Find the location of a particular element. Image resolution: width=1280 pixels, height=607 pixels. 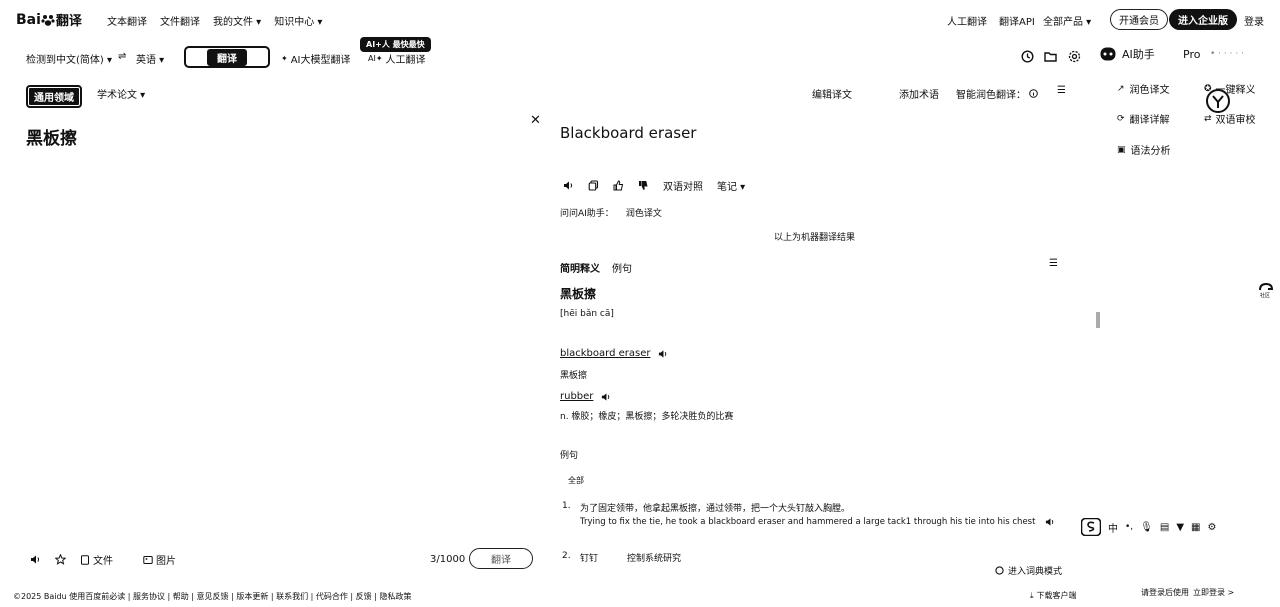

example-1-speaker-icon is located at coordinates (1050, 522).